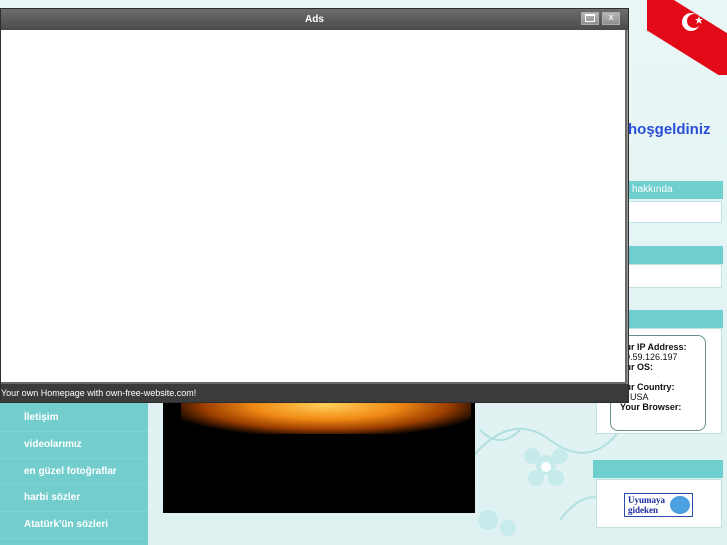 This screenshot has width=727, height=545. What do you see at coordinates (319, 449) in the screenshot?
I see `video-player` at bounding box center [319, 449].